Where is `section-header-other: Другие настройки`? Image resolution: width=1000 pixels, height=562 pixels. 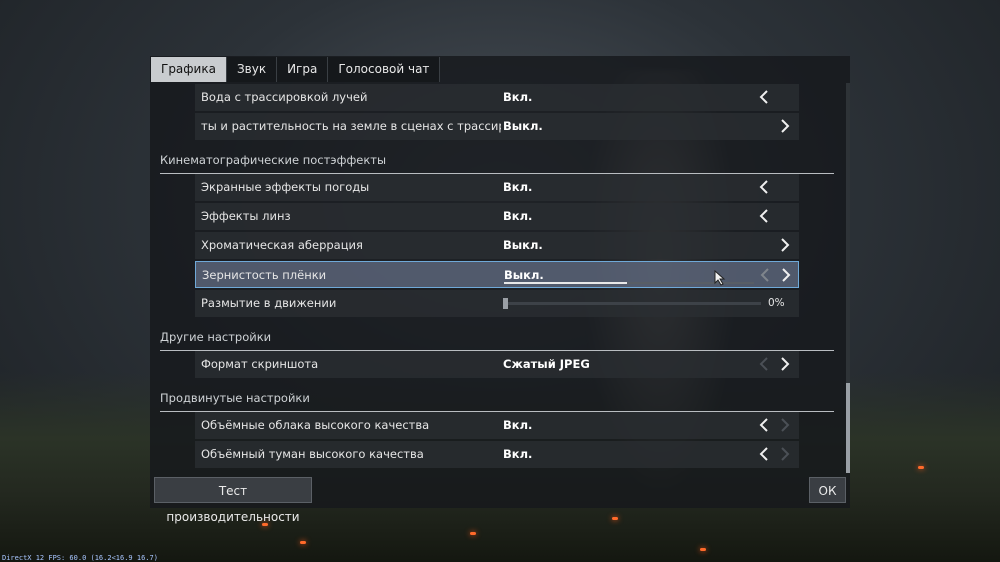 section-header-other: Другие настройки is located at coordinates (497, 339).